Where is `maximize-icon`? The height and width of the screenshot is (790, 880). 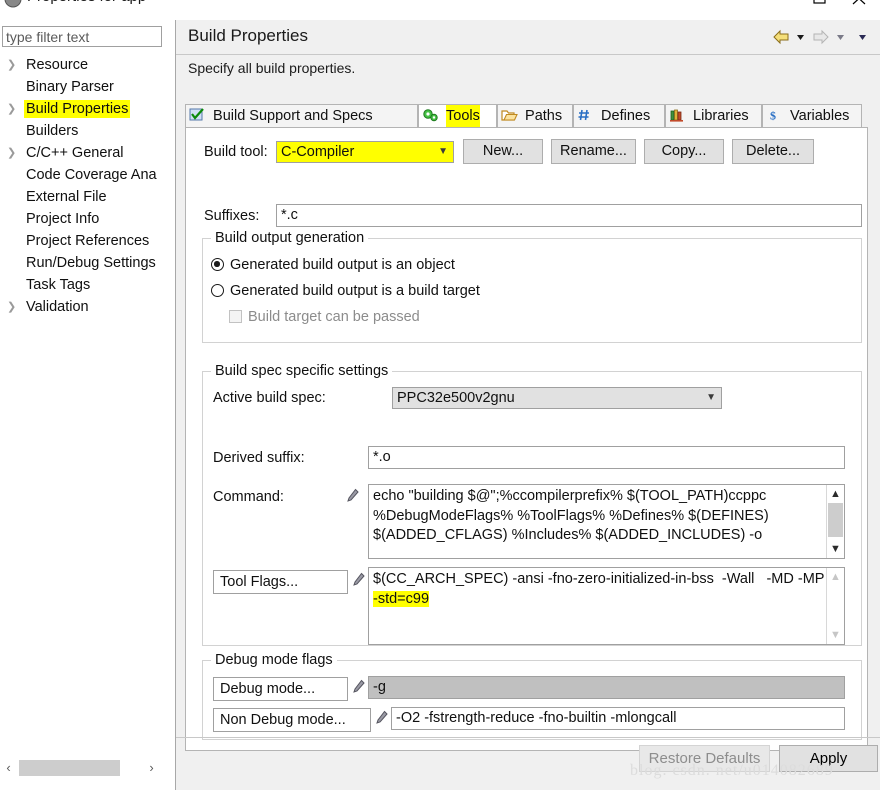 maximize-icon is located at coordinates (819, 4).